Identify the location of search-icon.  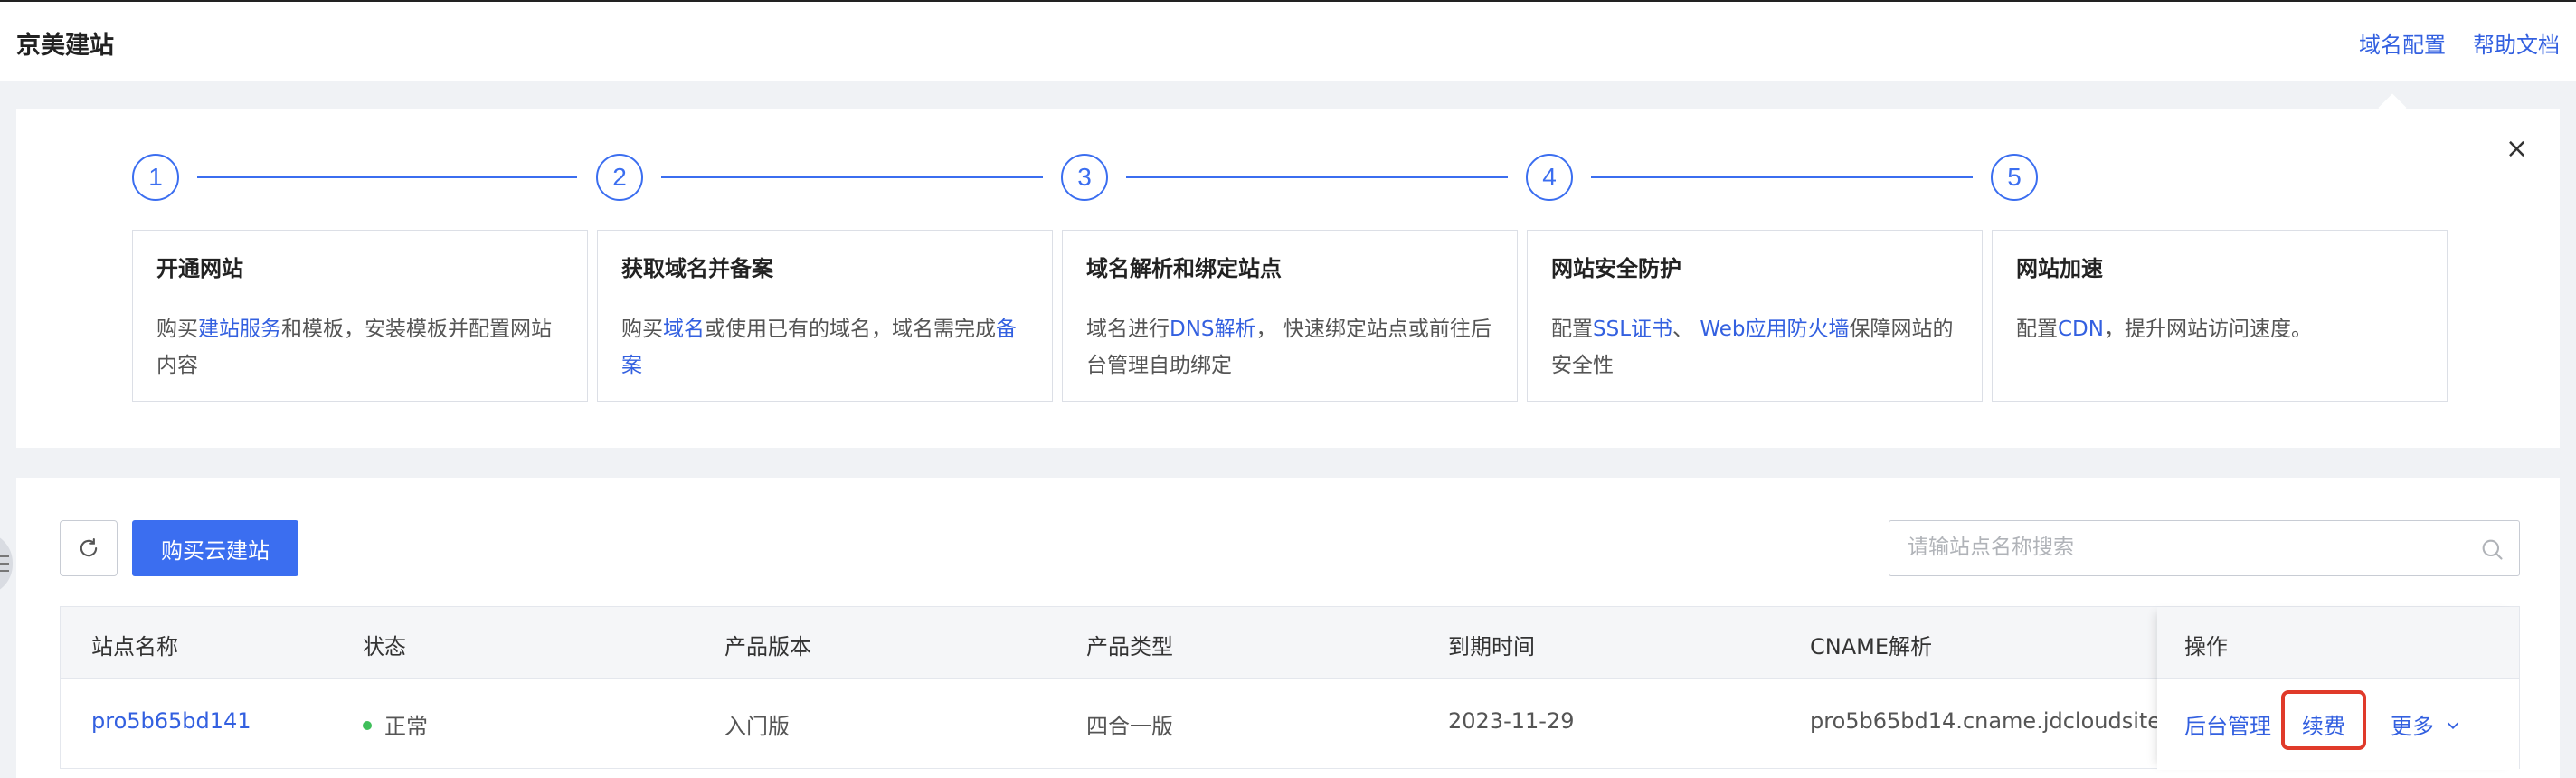
(2492, 549).